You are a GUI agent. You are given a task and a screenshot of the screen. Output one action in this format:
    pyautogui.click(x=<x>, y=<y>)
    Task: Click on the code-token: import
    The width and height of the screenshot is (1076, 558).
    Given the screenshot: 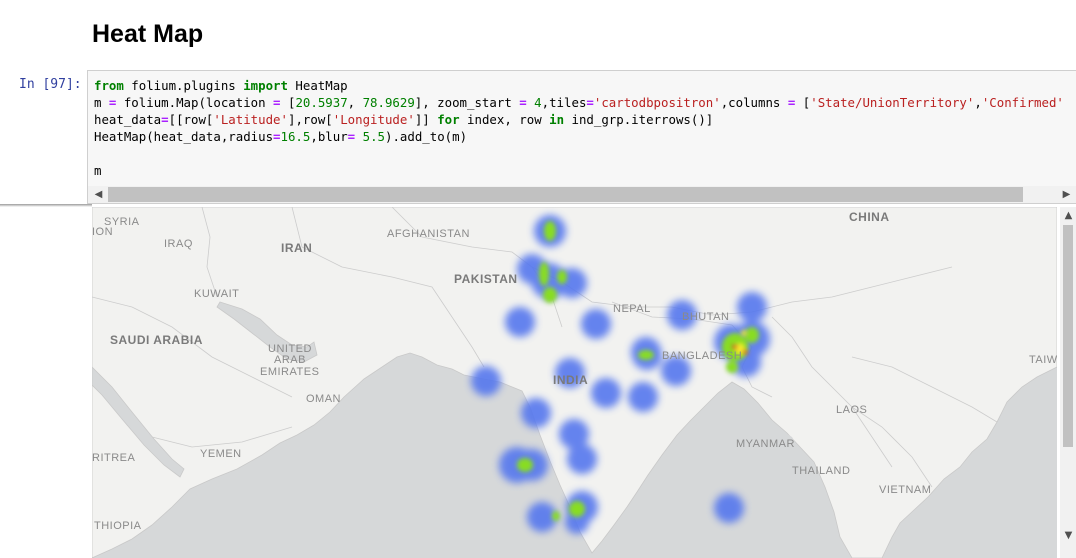 What is the action you would take?
    pyautogui.click(x=265, y=85)
    